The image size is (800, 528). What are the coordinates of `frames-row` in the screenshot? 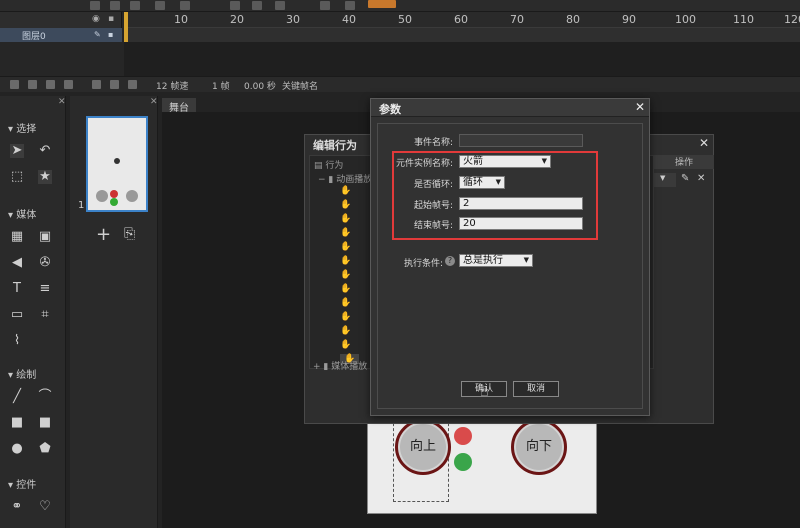 It's located at (462, 35).